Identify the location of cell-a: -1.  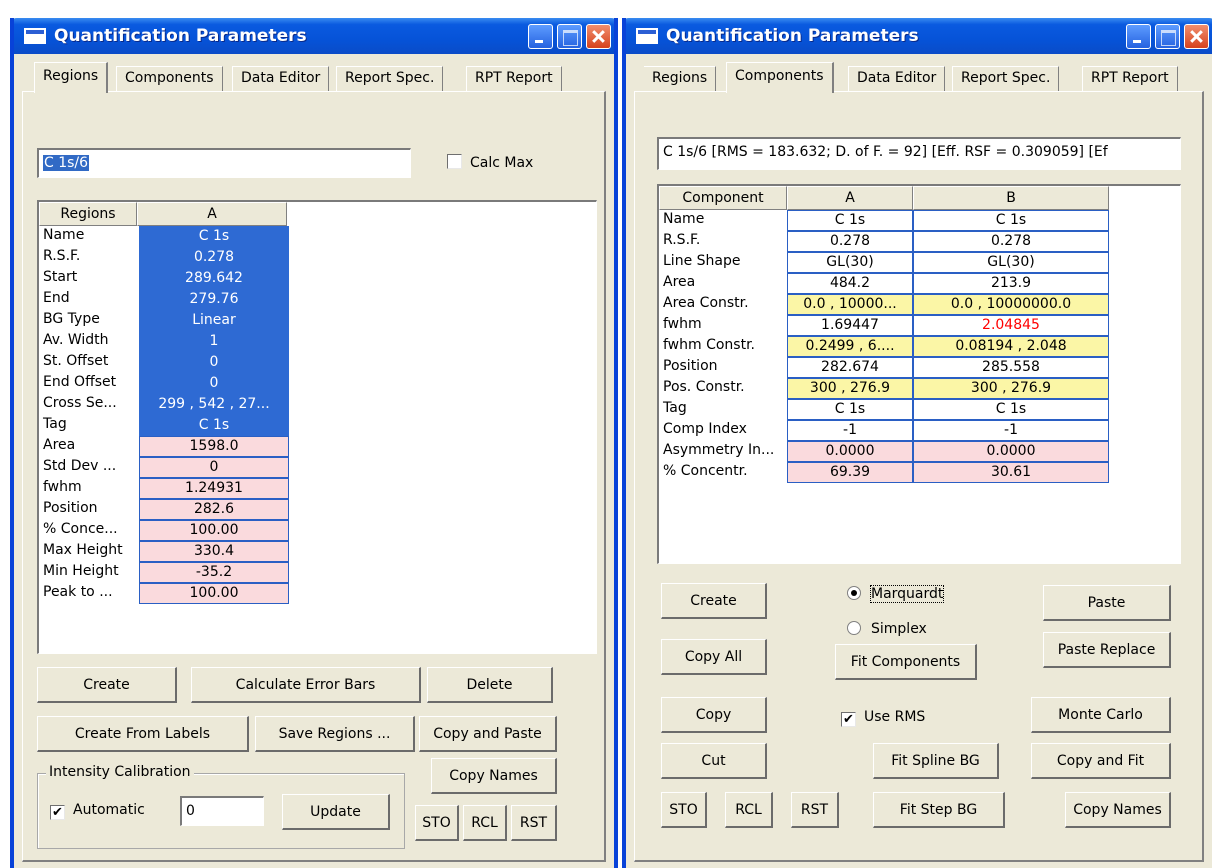
(850, 430).